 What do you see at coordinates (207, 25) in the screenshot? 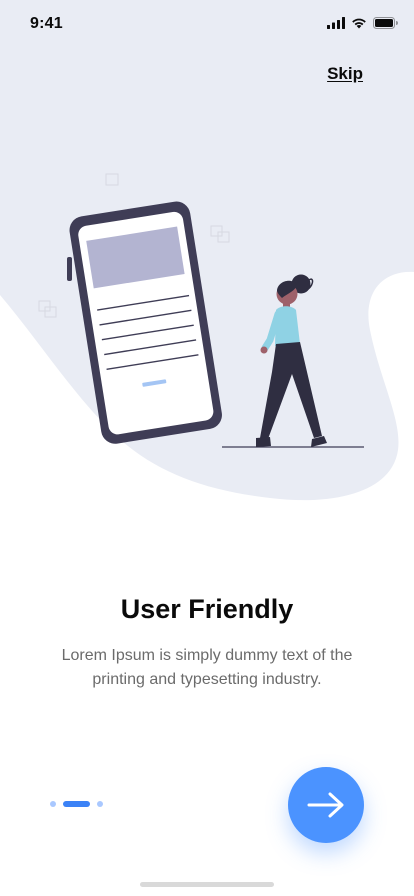
I see `status-bar: 9:41` at bounding box center [207, 25].